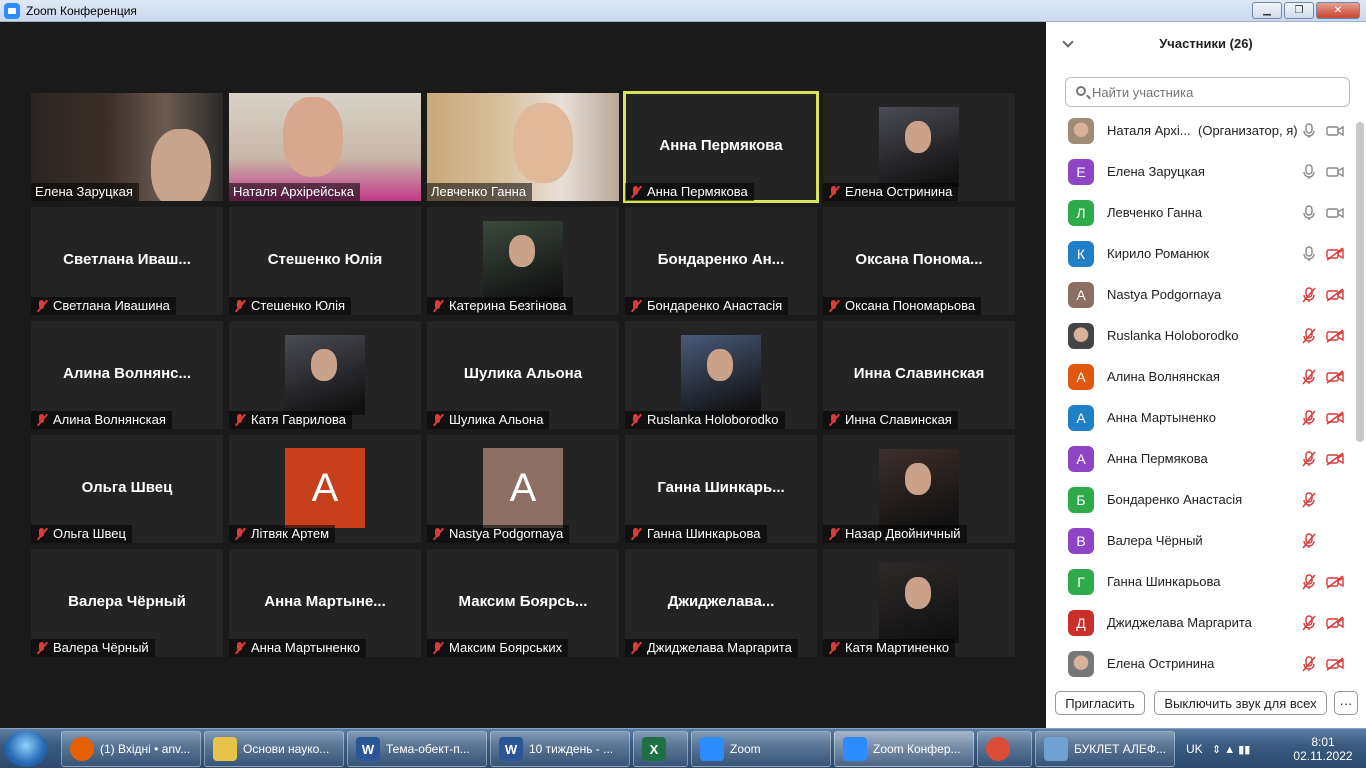 Image resolution: width=1366 pixels, height=769 pixels. I want to click on video-tile: Ольга Швец Ольга Швец, so click(127, 489).